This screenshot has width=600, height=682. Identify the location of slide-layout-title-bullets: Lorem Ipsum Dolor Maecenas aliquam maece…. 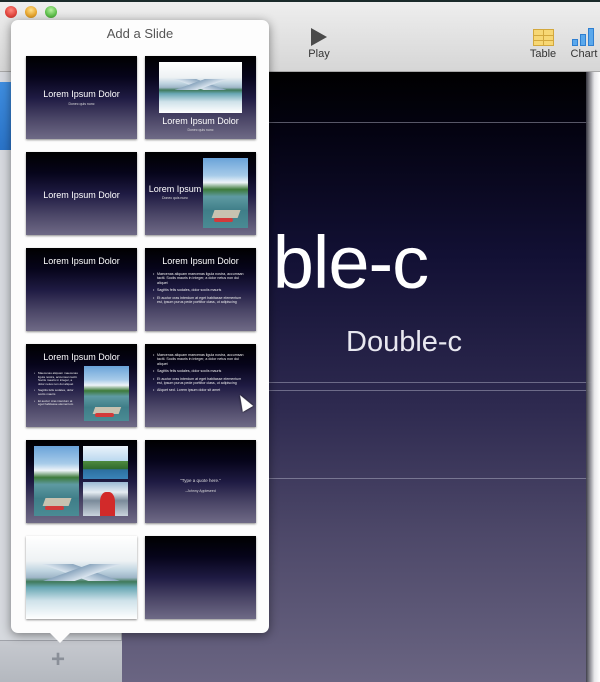
(200, 289).